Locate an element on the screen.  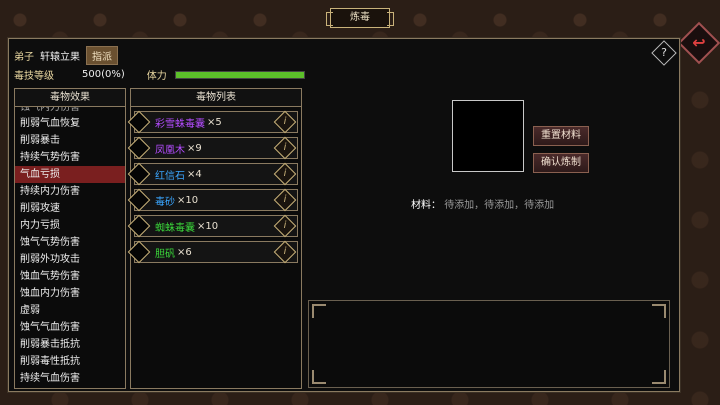
poison-item: 凤凰木 ×9 i is located at coordinates (212, 148).